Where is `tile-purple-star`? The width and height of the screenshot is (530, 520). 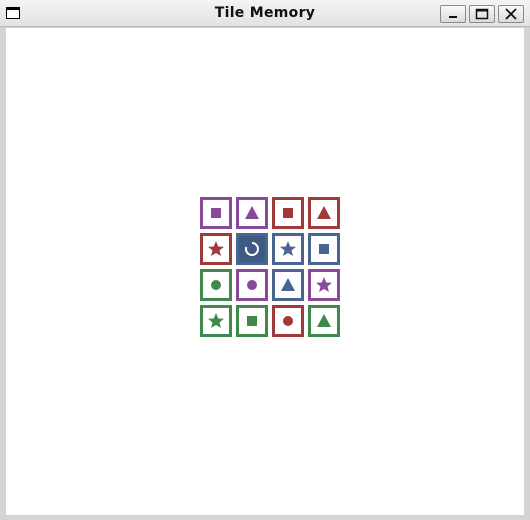 tile-purple-star is located at coordinates (324, 285).